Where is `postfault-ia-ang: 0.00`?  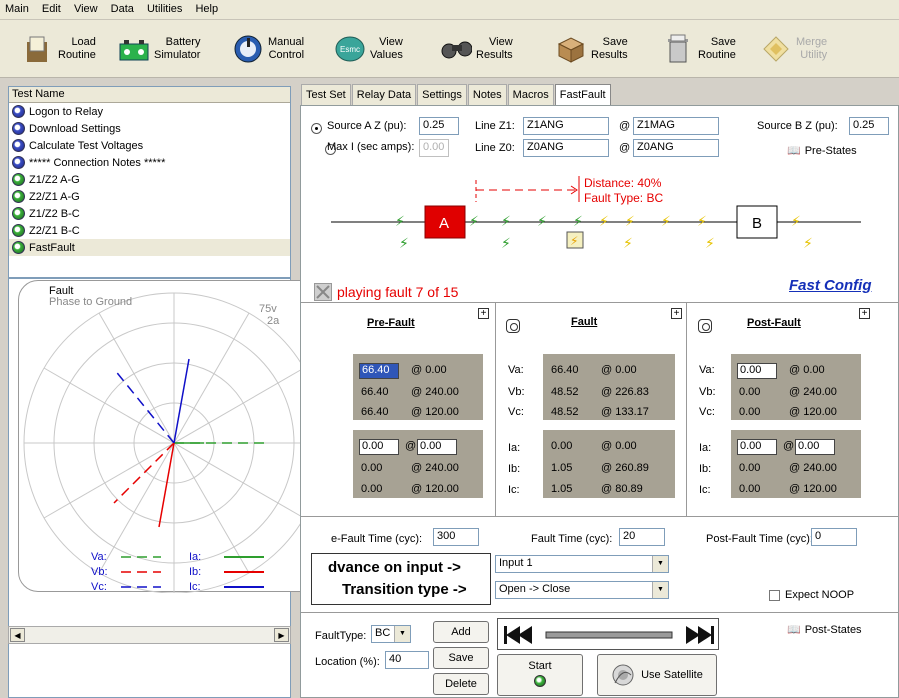
postfault-ia-ang: 0.00 is located at coordinates (815, 447).